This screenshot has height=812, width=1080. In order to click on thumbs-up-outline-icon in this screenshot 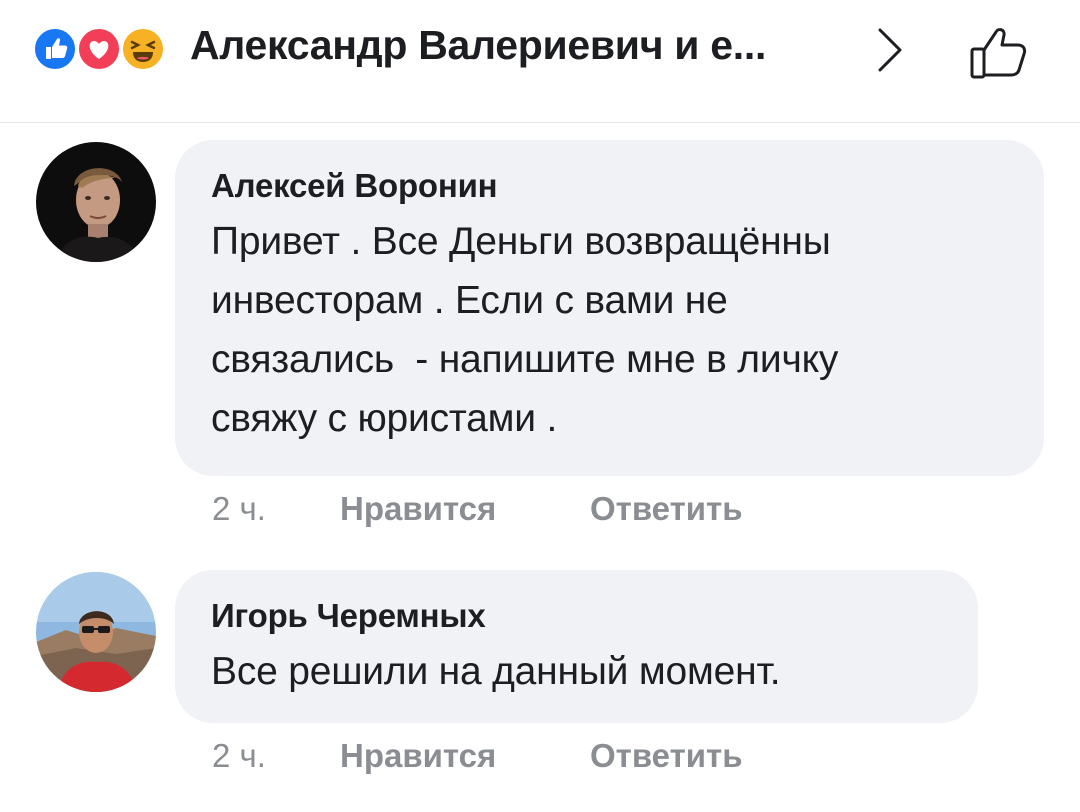, I will do `click(999, 52)`.